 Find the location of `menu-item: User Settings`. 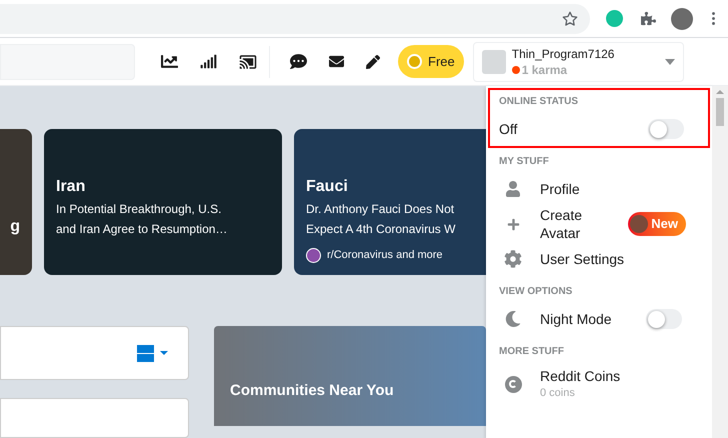

menu-item: User Settings is located at coordinates (582, 259).